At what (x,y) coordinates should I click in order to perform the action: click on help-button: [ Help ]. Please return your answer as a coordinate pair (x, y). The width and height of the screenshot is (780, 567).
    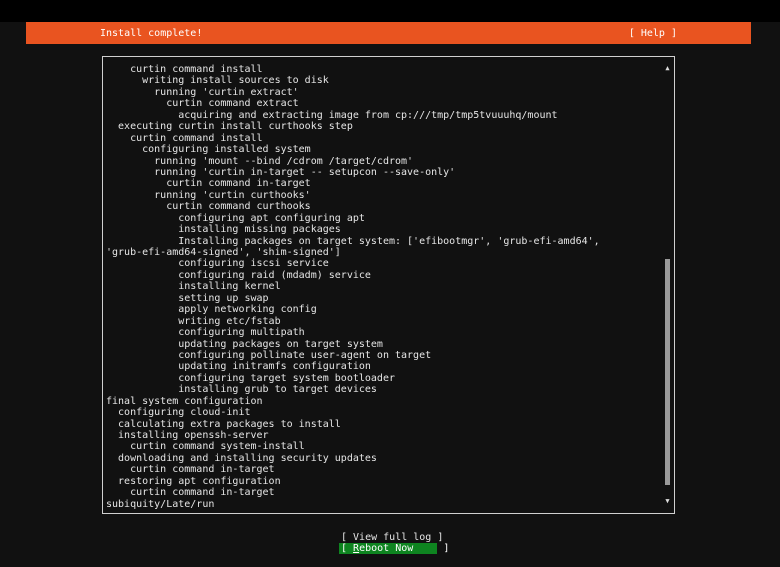
    Looking at the image, I should click on (653, 33).